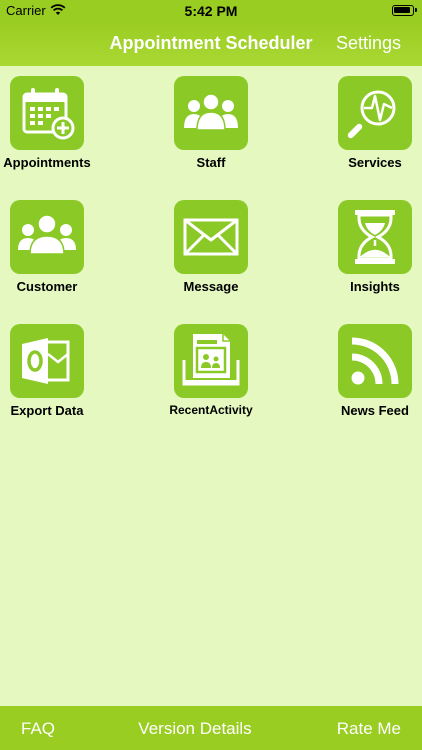  What do you see at coordinates (211, 361) in the screenshot?
I see `recent-activity-icon` at bounding box center [211, 361].